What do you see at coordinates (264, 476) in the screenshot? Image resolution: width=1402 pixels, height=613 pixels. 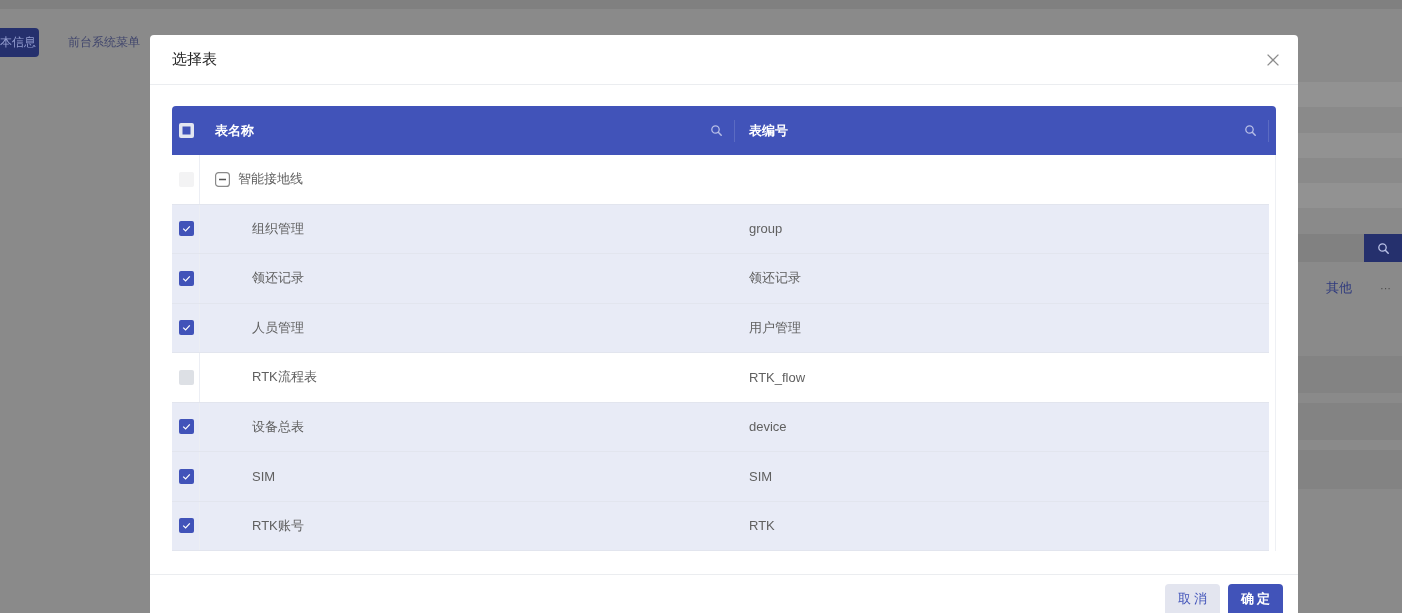 I see `table-name: SIM` at bounding box center [264, 476].